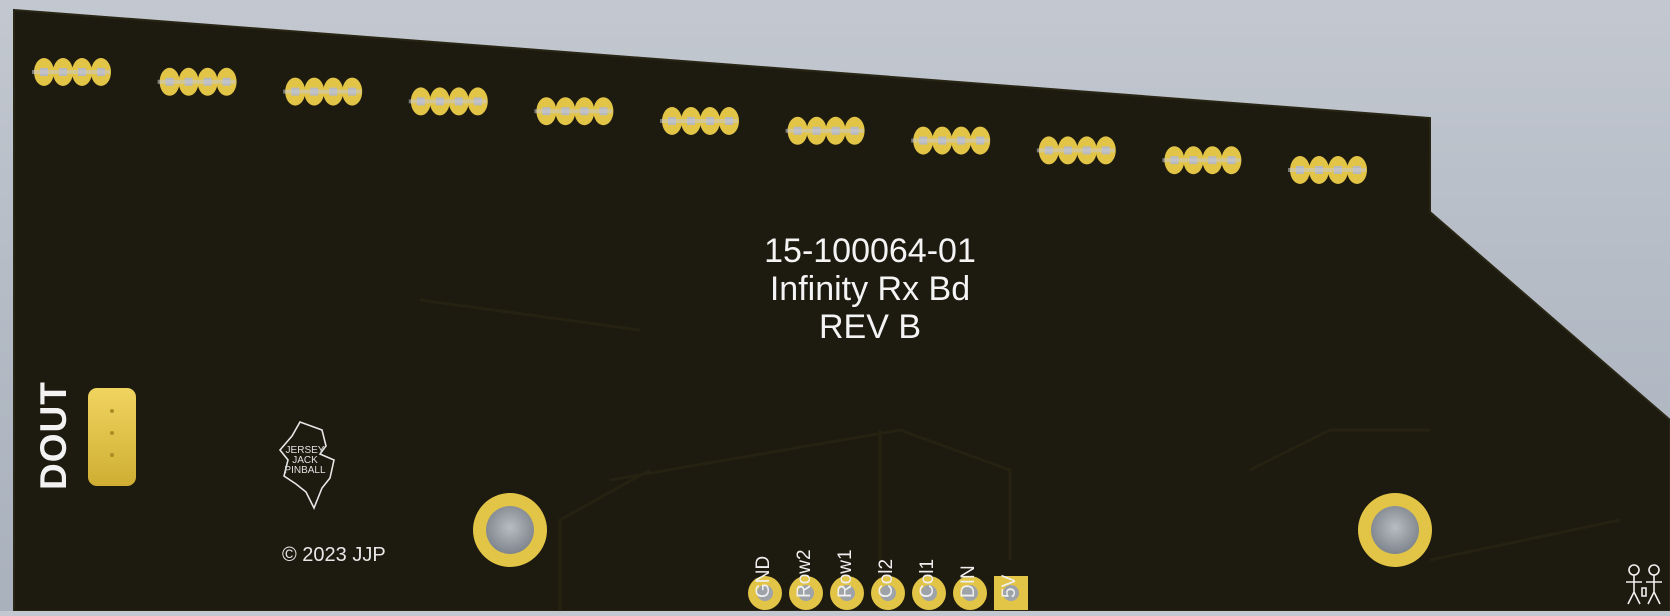 The image size is (1670, 616). I want to click on people-icon, so click(1644, 584).